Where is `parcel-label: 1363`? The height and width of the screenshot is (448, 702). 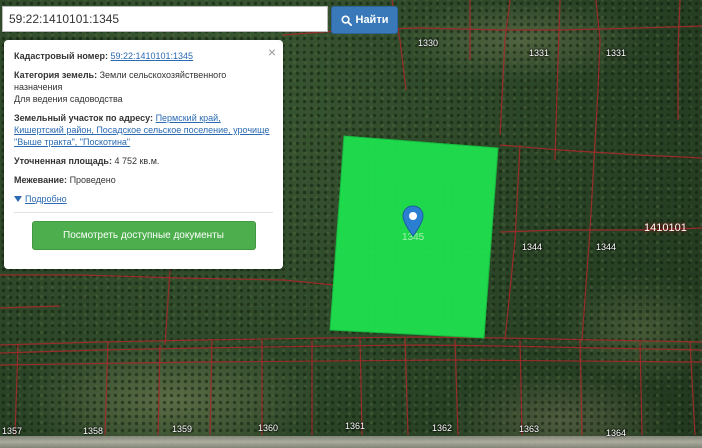
parcel-label: 1363 is located at coordinates (529, 429).